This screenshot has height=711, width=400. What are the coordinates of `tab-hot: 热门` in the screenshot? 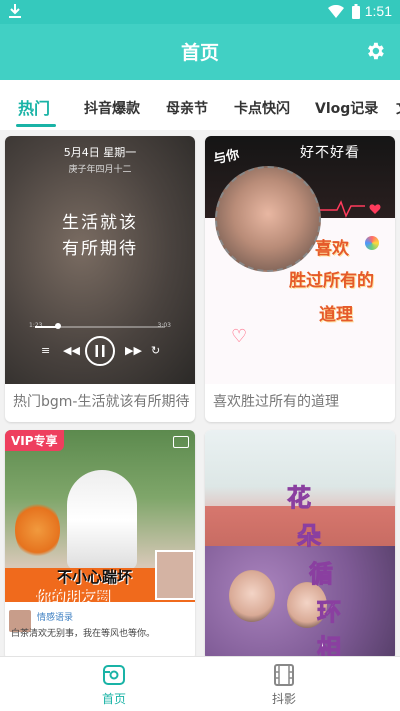 It's located at (34, 105).